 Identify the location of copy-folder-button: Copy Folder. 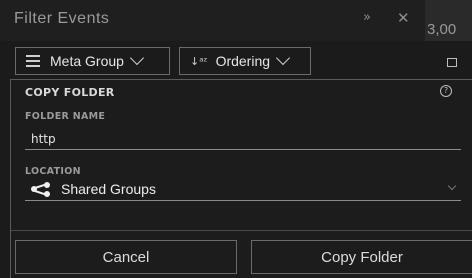
(361, 257).